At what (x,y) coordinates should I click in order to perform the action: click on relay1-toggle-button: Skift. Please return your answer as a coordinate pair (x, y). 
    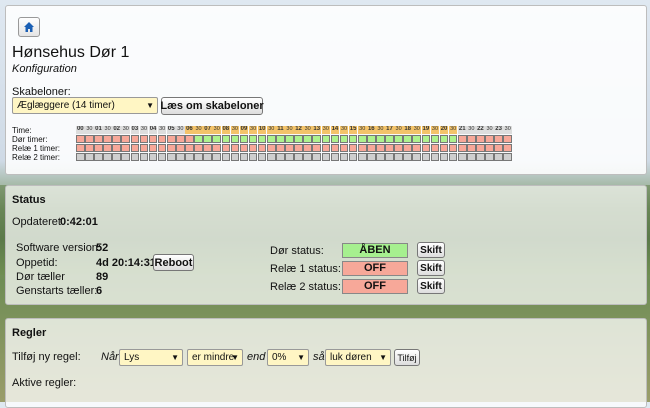
    Looking at the image, I should click on (431, 268).